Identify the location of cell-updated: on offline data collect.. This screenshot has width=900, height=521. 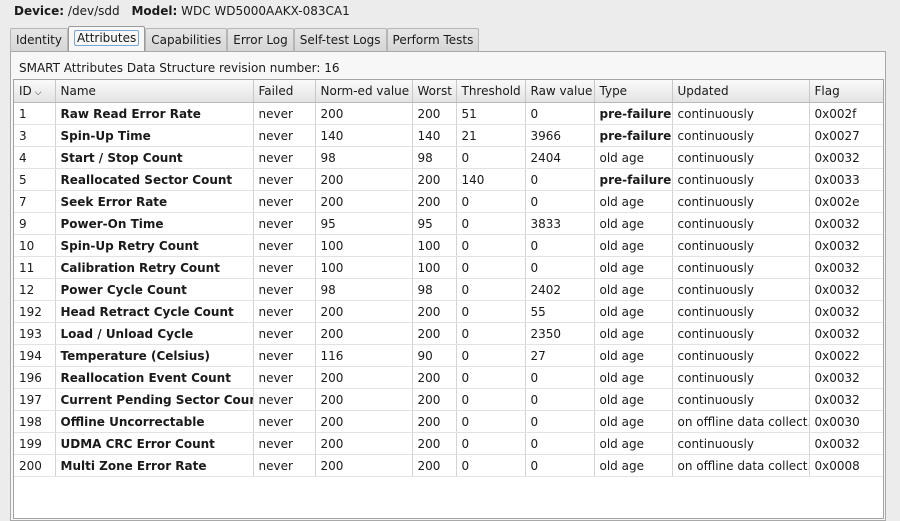
(741, 421).